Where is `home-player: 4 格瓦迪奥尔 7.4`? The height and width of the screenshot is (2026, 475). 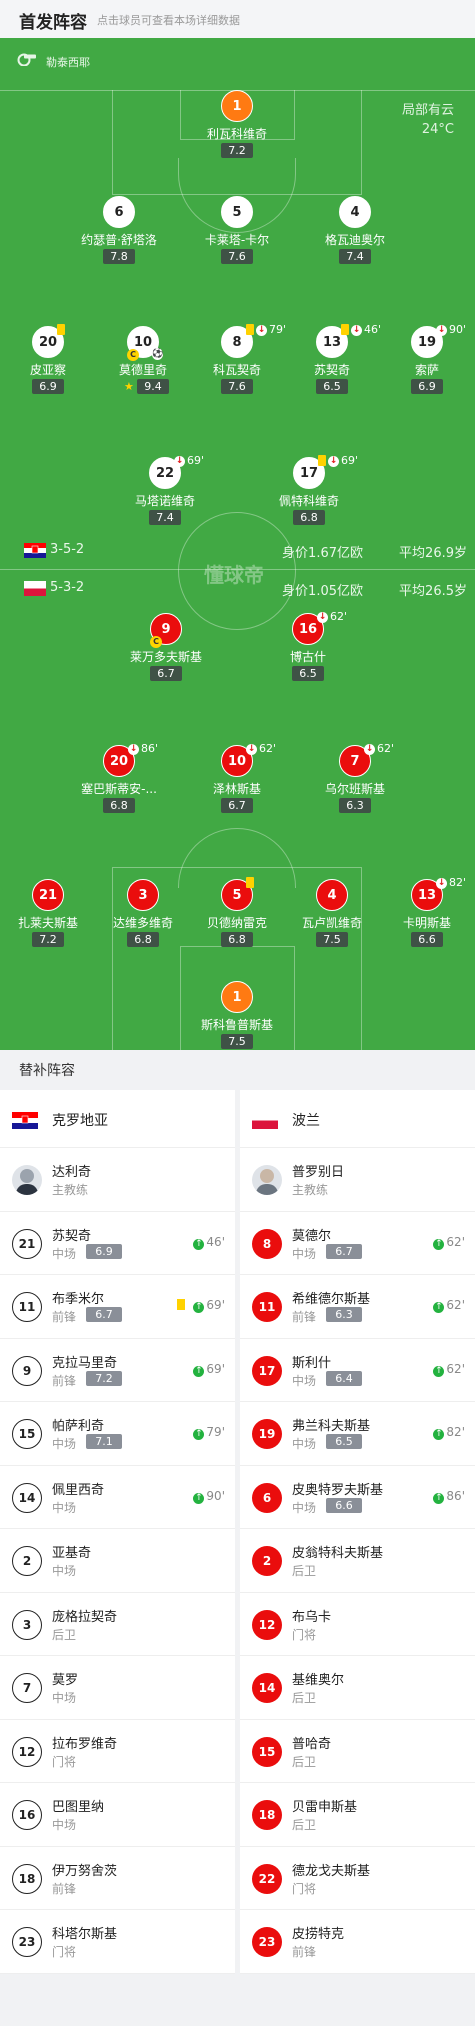 home-player: 4 格瓦迪奥尔 7.4 is located at coordinates (355, 234).